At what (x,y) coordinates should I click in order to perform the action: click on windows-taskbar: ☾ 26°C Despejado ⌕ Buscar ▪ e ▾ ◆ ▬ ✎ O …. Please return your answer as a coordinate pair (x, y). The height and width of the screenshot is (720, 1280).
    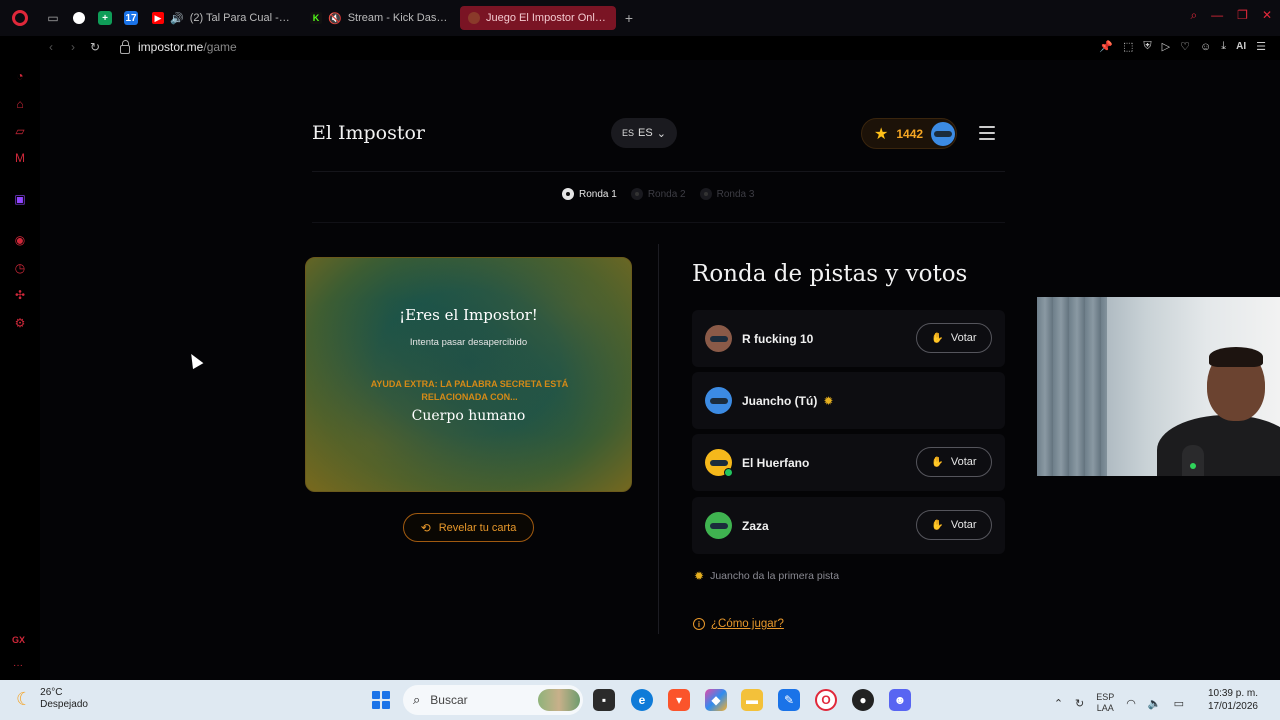
    Looking at the image, I should click on (640, 700).